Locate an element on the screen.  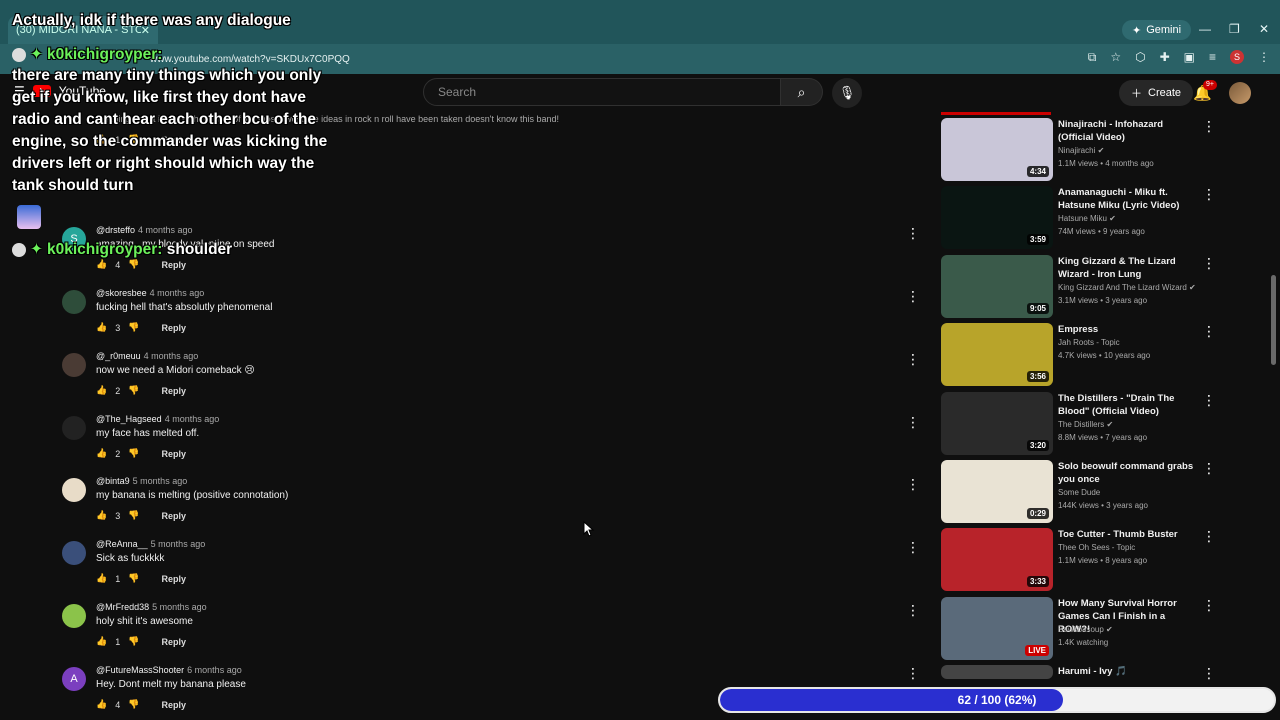
channel-name: The Distillers ✔ is located at coordinates (1085, 424).